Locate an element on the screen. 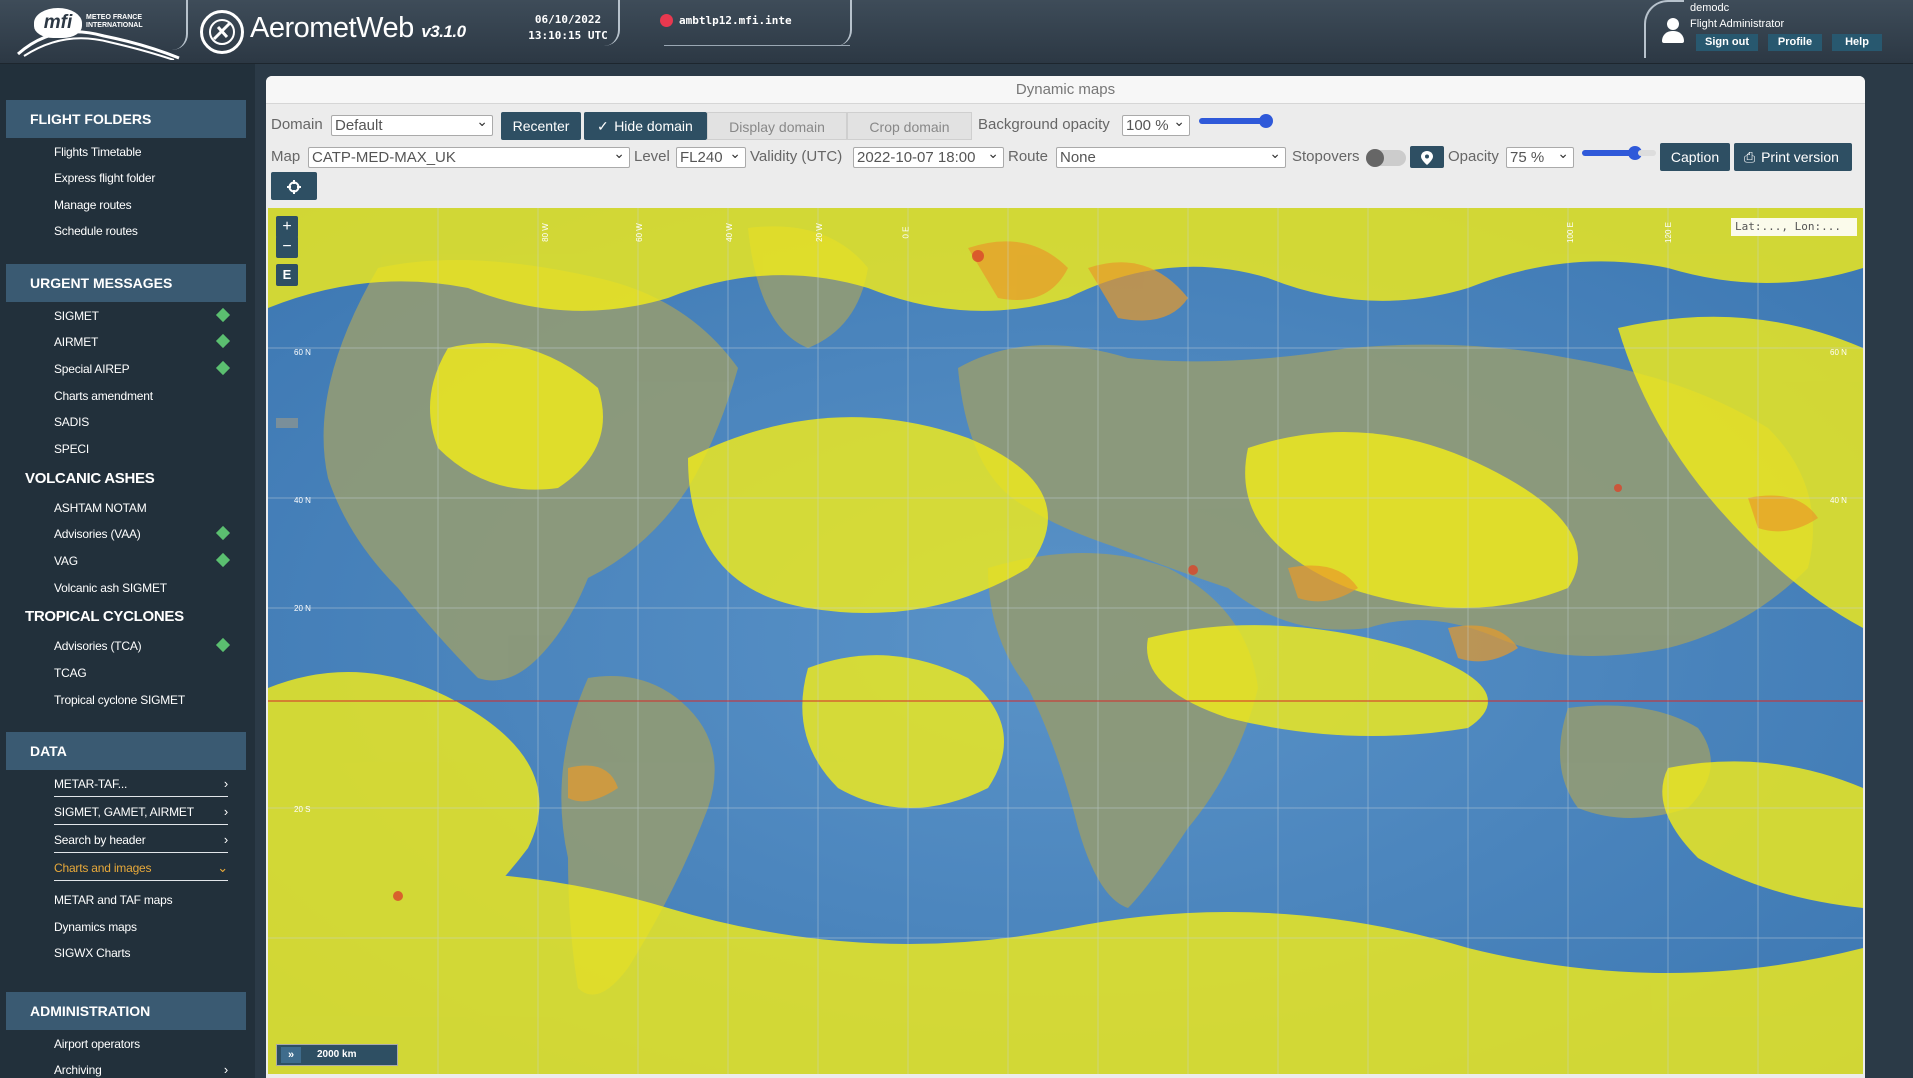  stopovers-label: Stopovers is located at coordinates (1326, 156).